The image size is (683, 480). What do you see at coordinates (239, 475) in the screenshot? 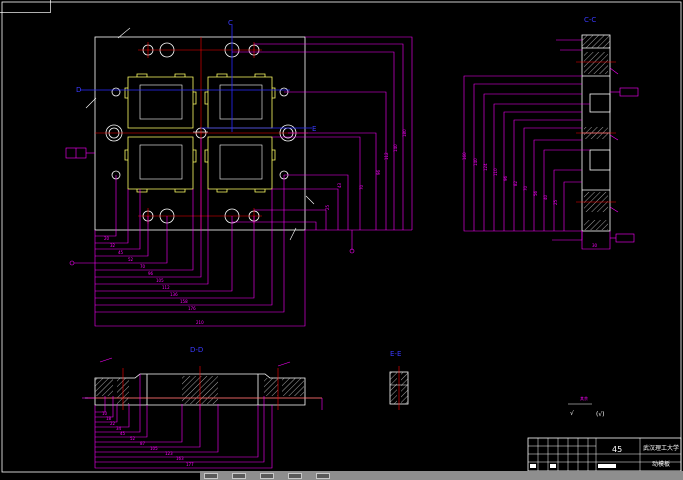
I see `layout-icon` at bounding box center [239, 475].